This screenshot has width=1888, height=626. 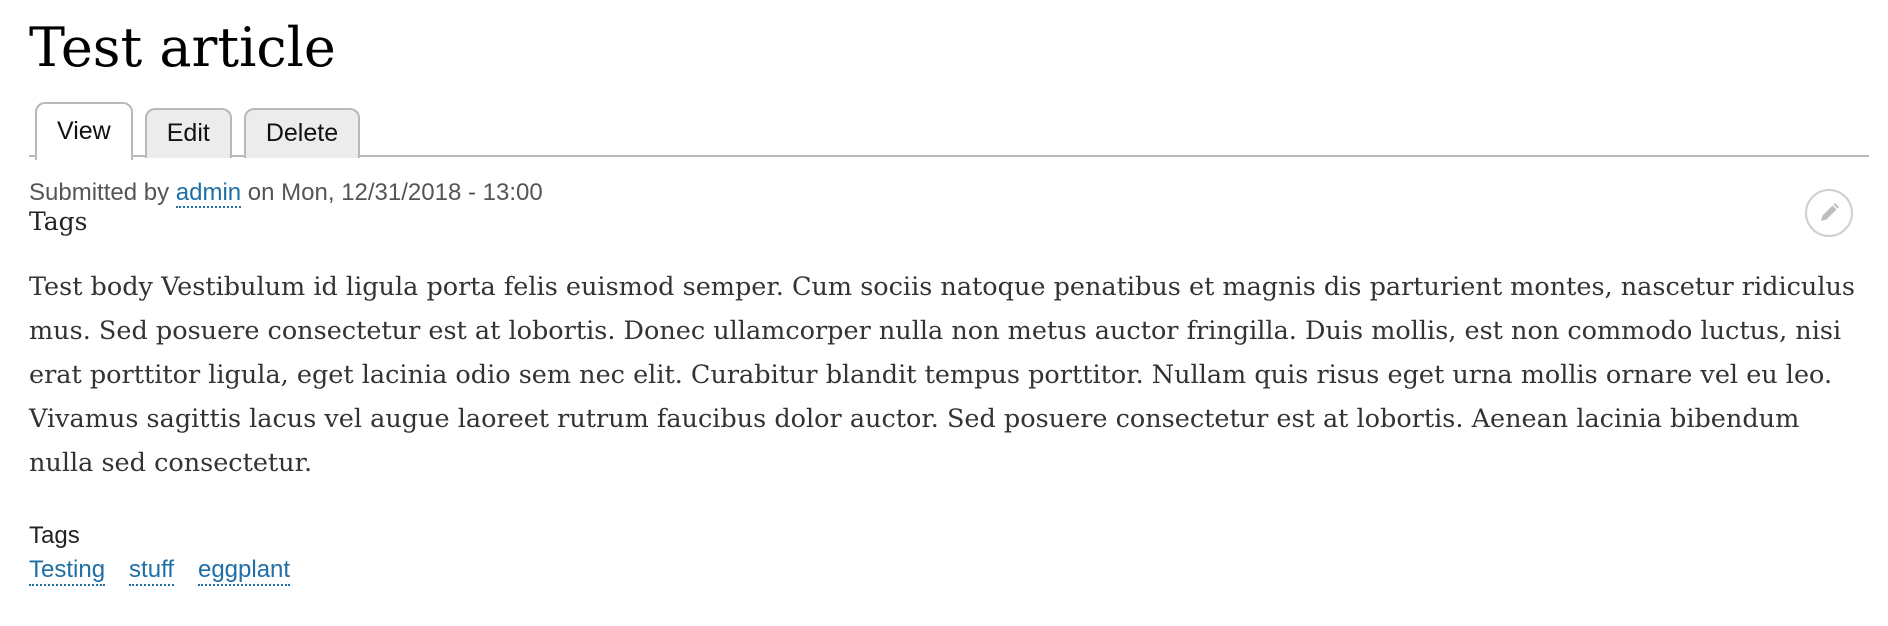 What do you see at coordinates (54, 535) in the screenshot?
I see `tags-field-label: Tags` at bounding box center [54, 535].